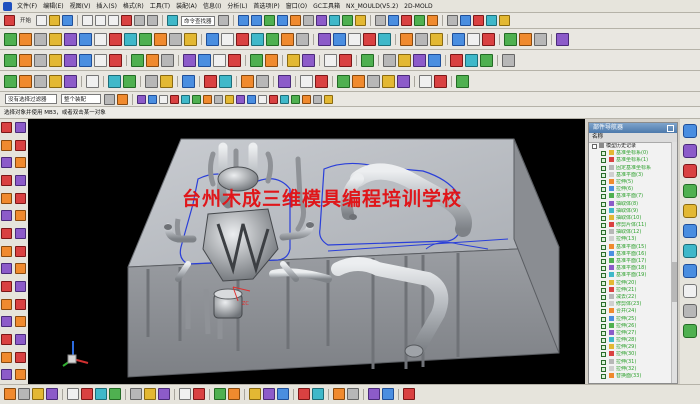 The image size is (700, 404). I want to click on extension-icon, so click(129, 81).